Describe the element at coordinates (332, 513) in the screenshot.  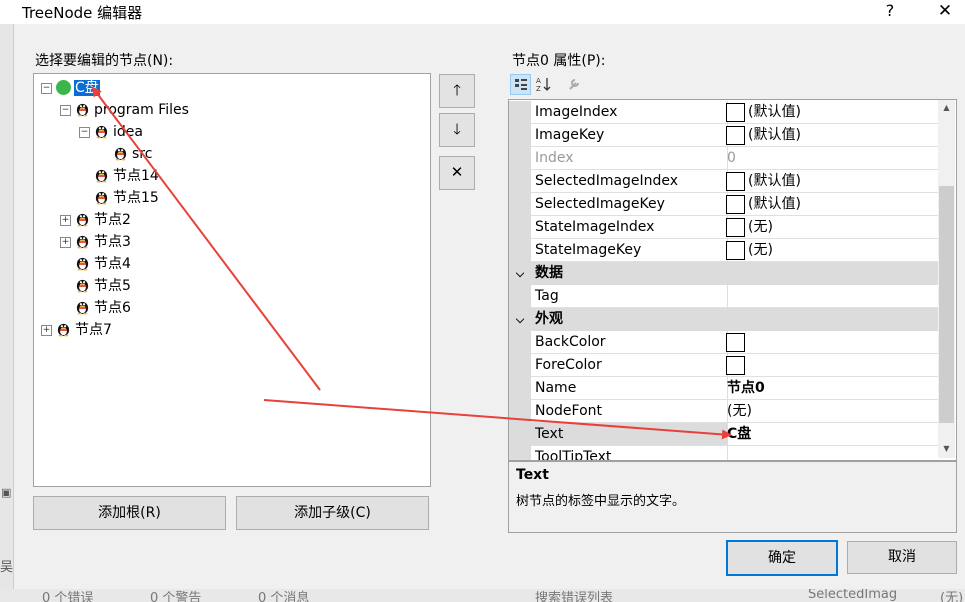
I see `add-child-button: 添加子级(C)` at that location.